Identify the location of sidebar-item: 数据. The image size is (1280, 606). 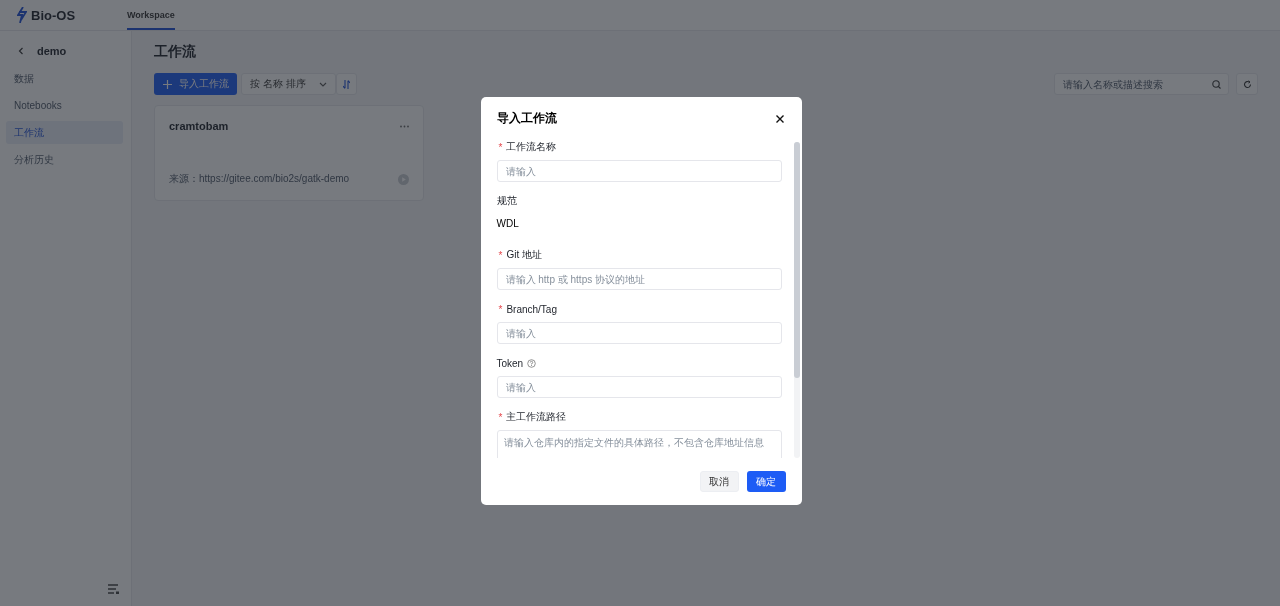
(64, 78).